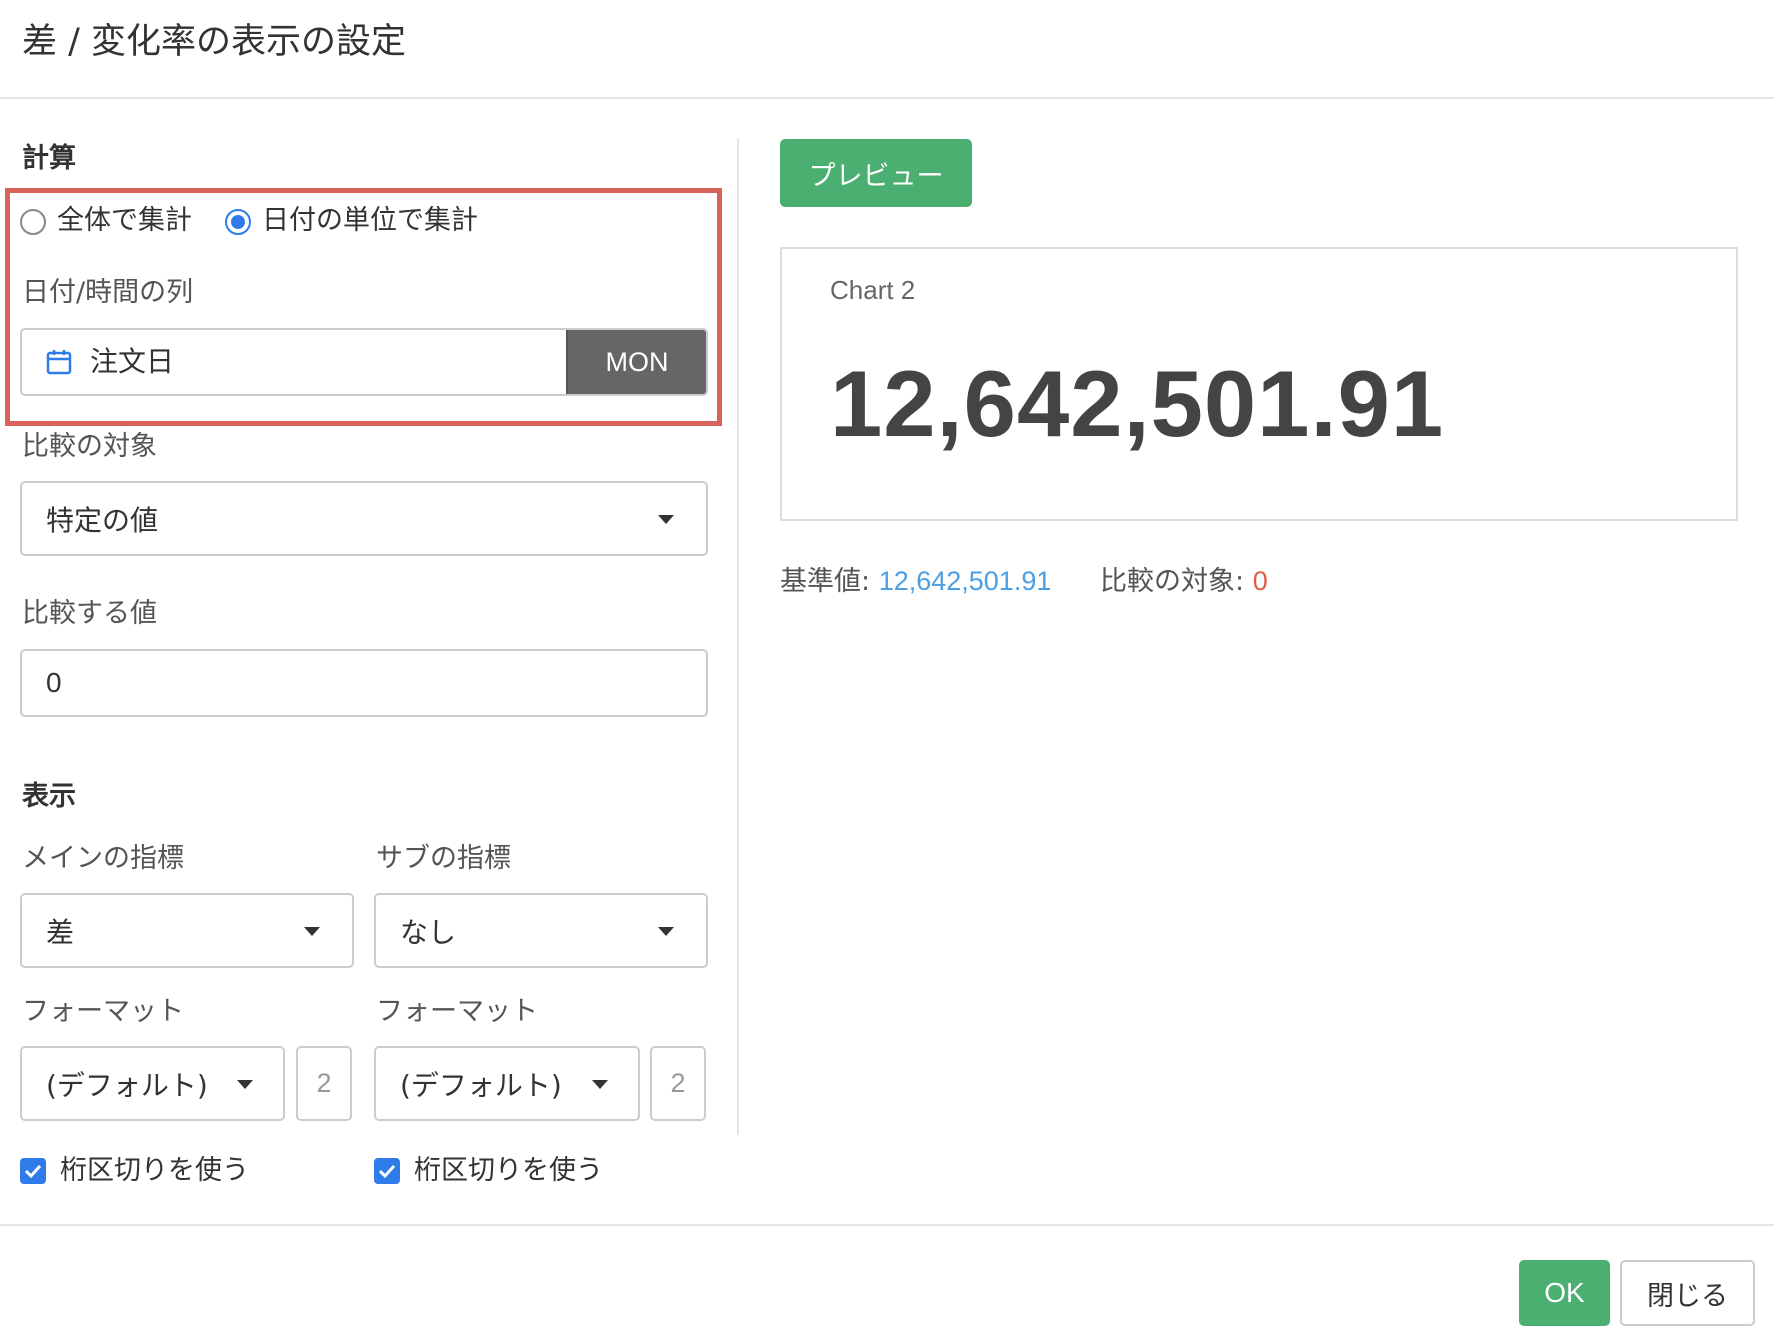  Describe the element at coordinates (541, 930) in the screenshot. I see `sub-metric-select: なし` at that location.